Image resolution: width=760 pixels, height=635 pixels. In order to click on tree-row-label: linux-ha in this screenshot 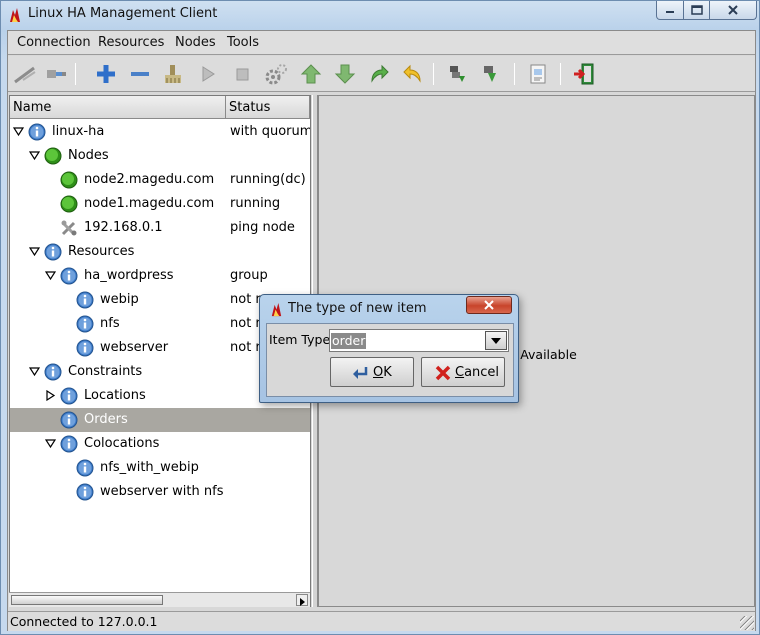, I will do `click(78, 131)`.